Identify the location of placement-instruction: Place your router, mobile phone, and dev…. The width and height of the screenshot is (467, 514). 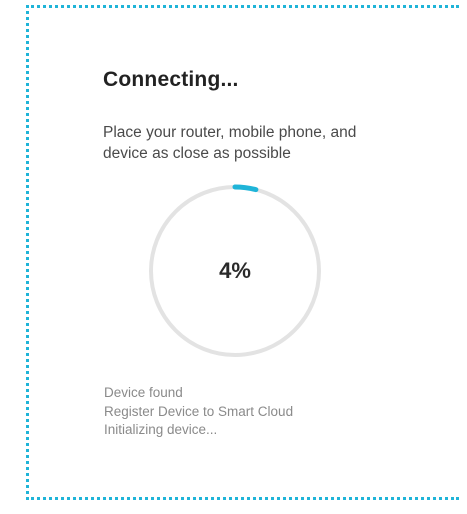
(230, 143).